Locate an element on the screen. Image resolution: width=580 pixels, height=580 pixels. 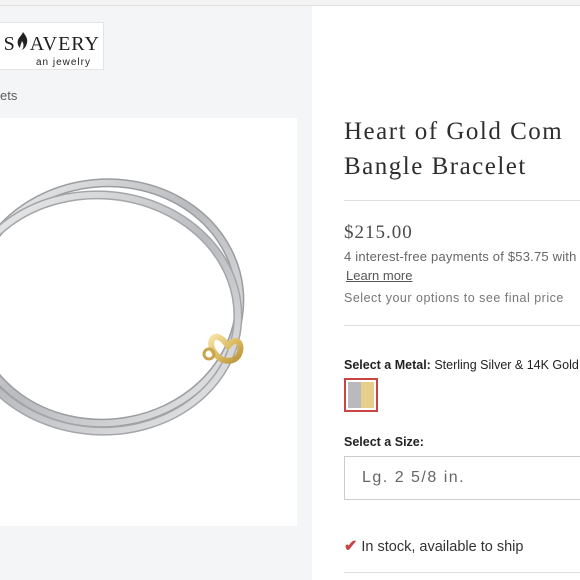
stock-status-text: In stock, available to ship is located at coordinates (442, 547).